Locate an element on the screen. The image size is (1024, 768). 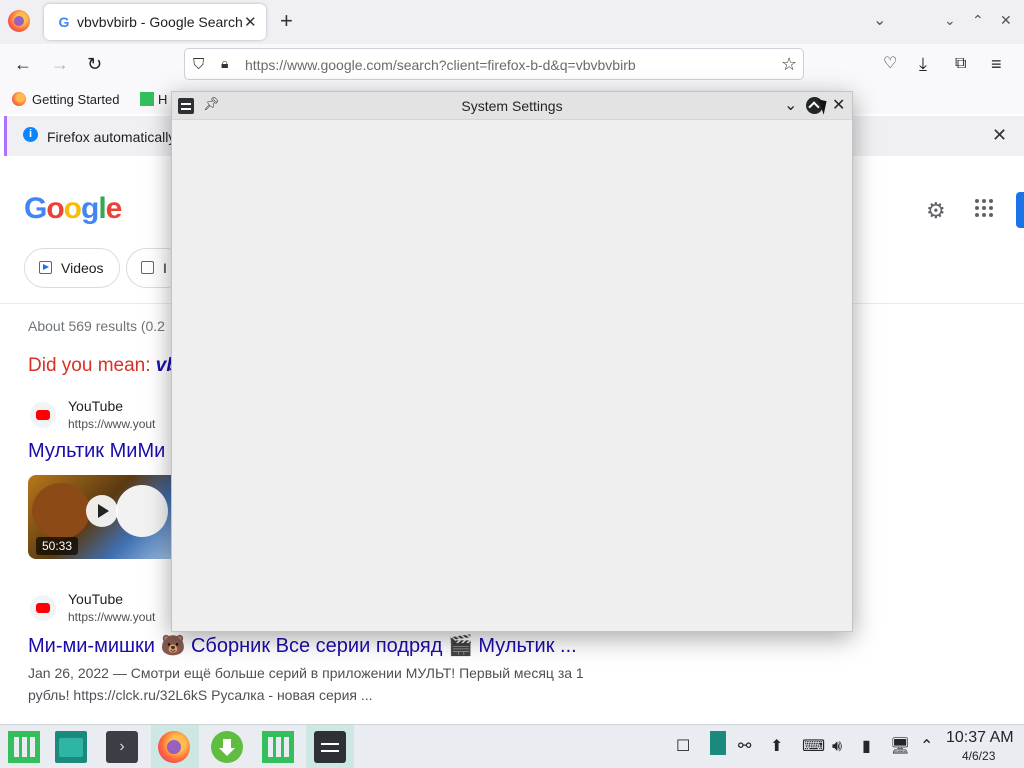
bookmark-label: Getting Started is located at coordinates (76, 99).